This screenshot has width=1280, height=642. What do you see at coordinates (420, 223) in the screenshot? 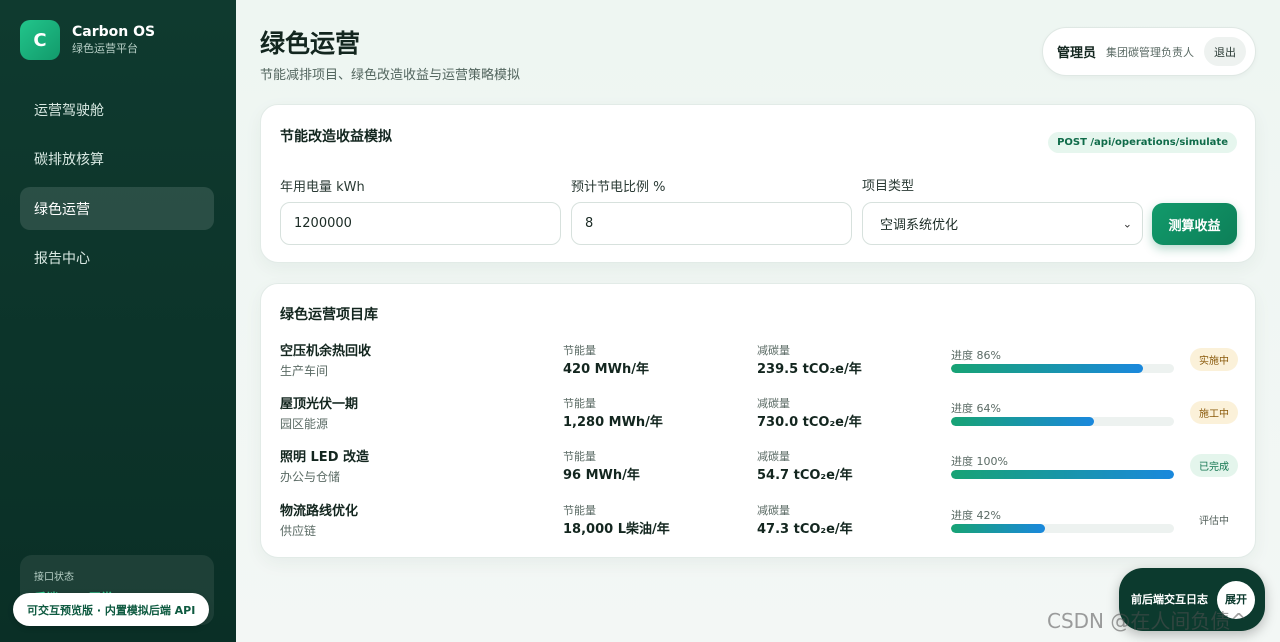
I see `electricity-input: 1200000` at bounding box center [420, 223].